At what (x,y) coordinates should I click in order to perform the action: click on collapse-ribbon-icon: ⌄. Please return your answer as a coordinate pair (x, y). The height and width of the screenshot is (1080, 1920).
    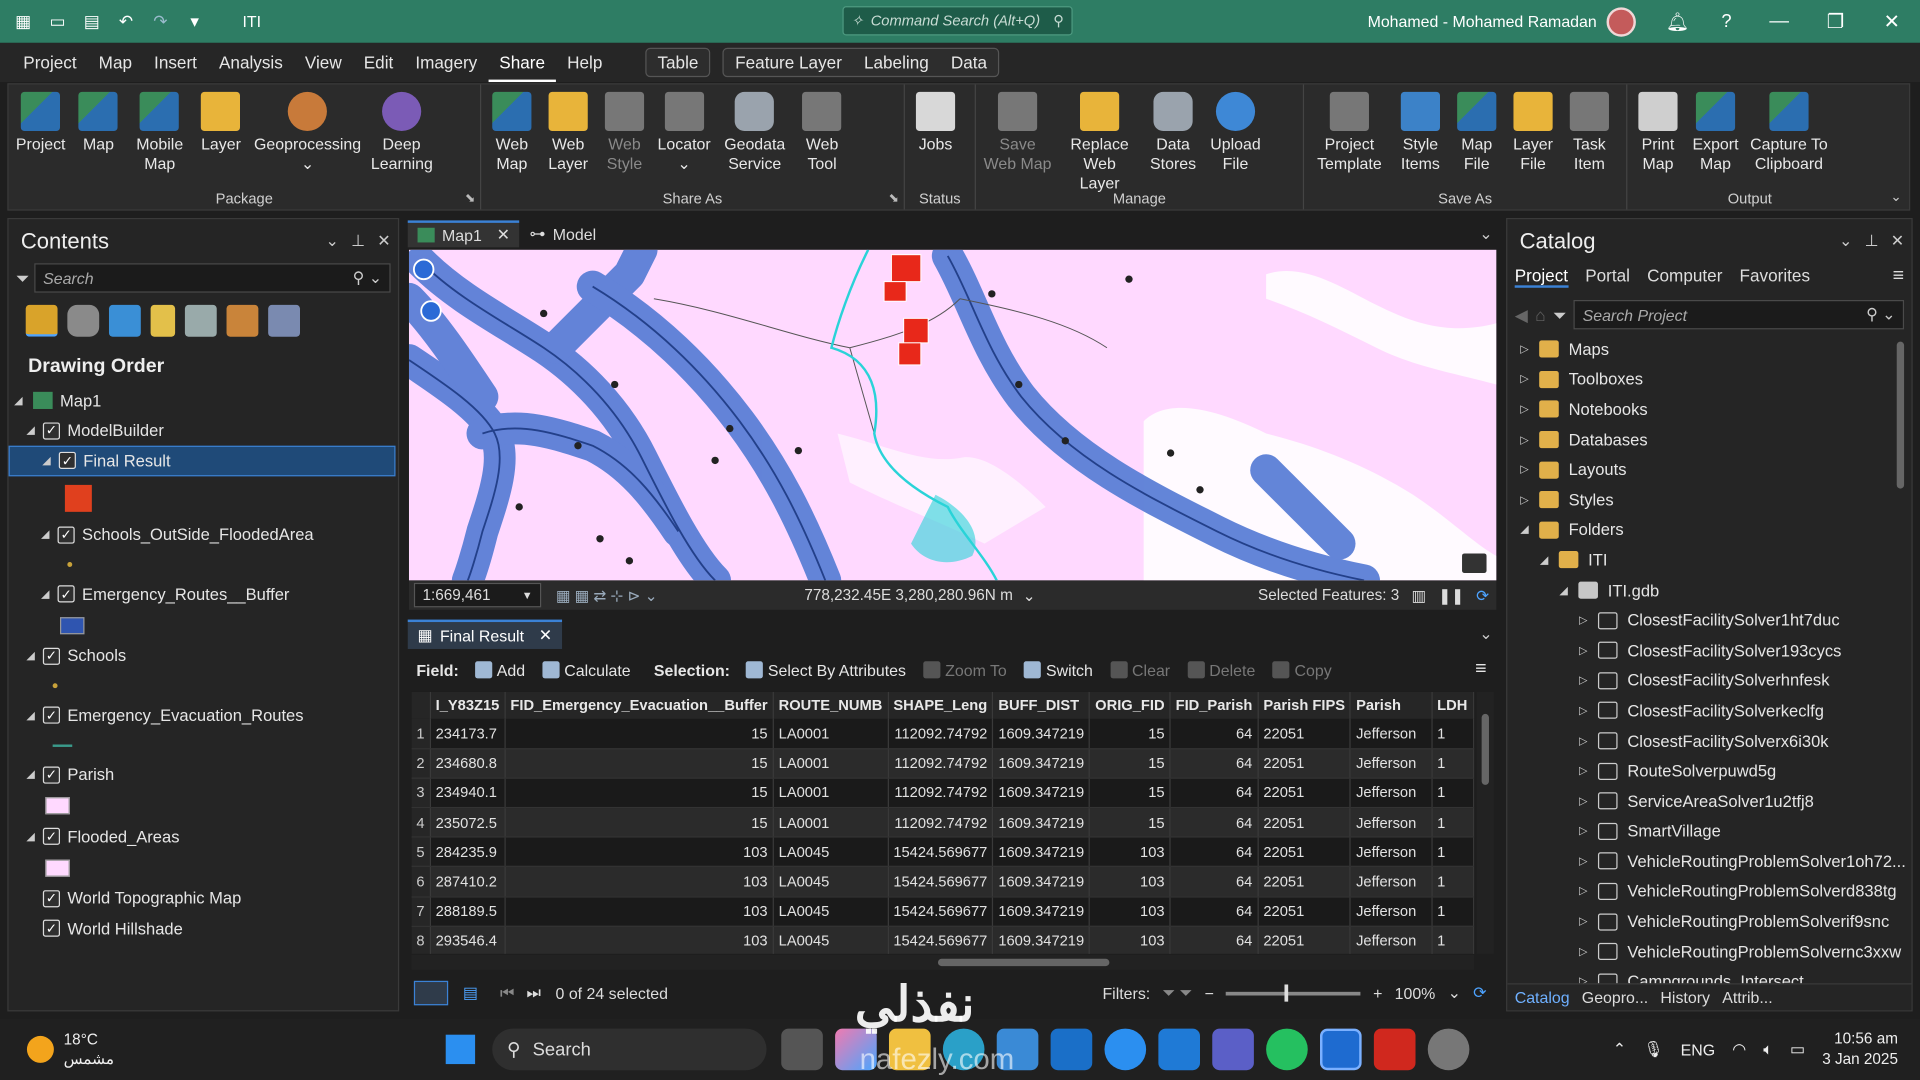
    Looking at the image, I should click on (1895, 197).